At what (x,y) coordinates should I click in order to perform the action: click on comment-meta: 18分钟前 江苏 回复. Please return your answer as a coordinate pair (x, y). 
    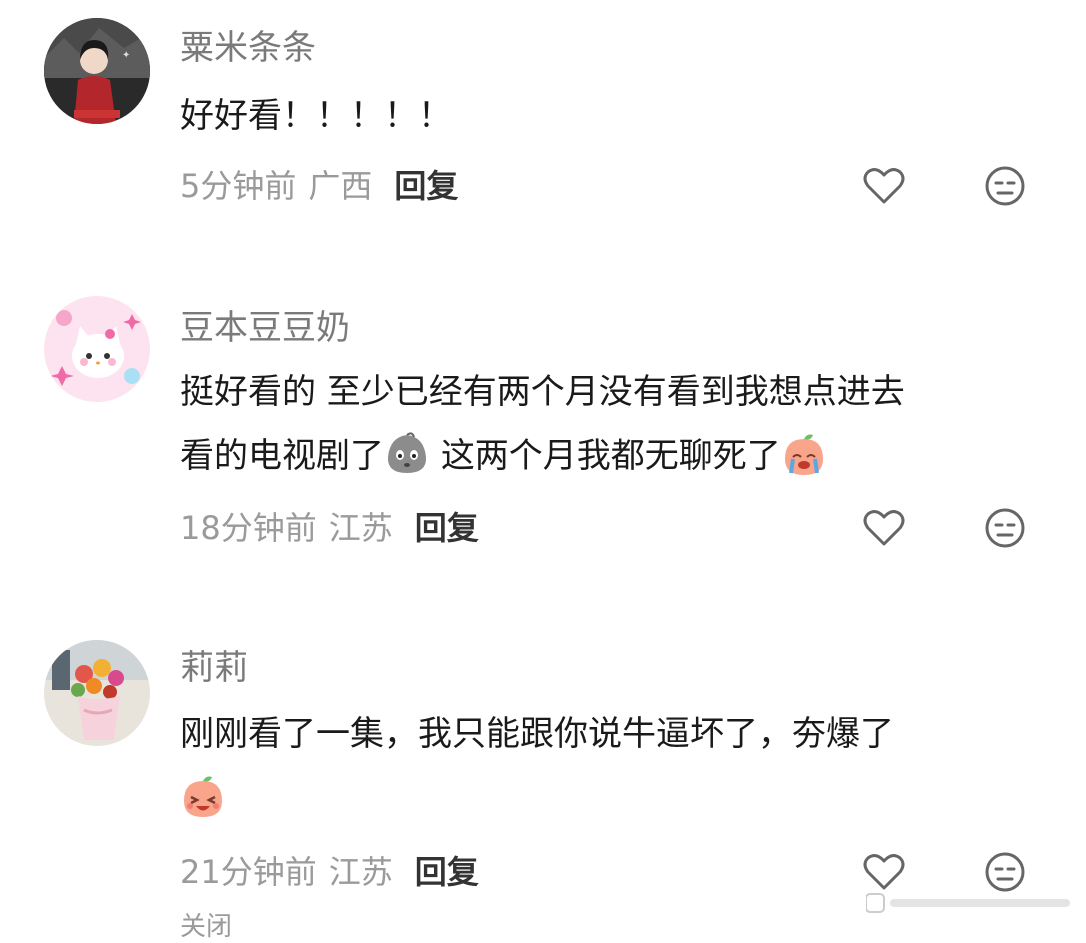
    Looking at the image, I should click on (329, 528).